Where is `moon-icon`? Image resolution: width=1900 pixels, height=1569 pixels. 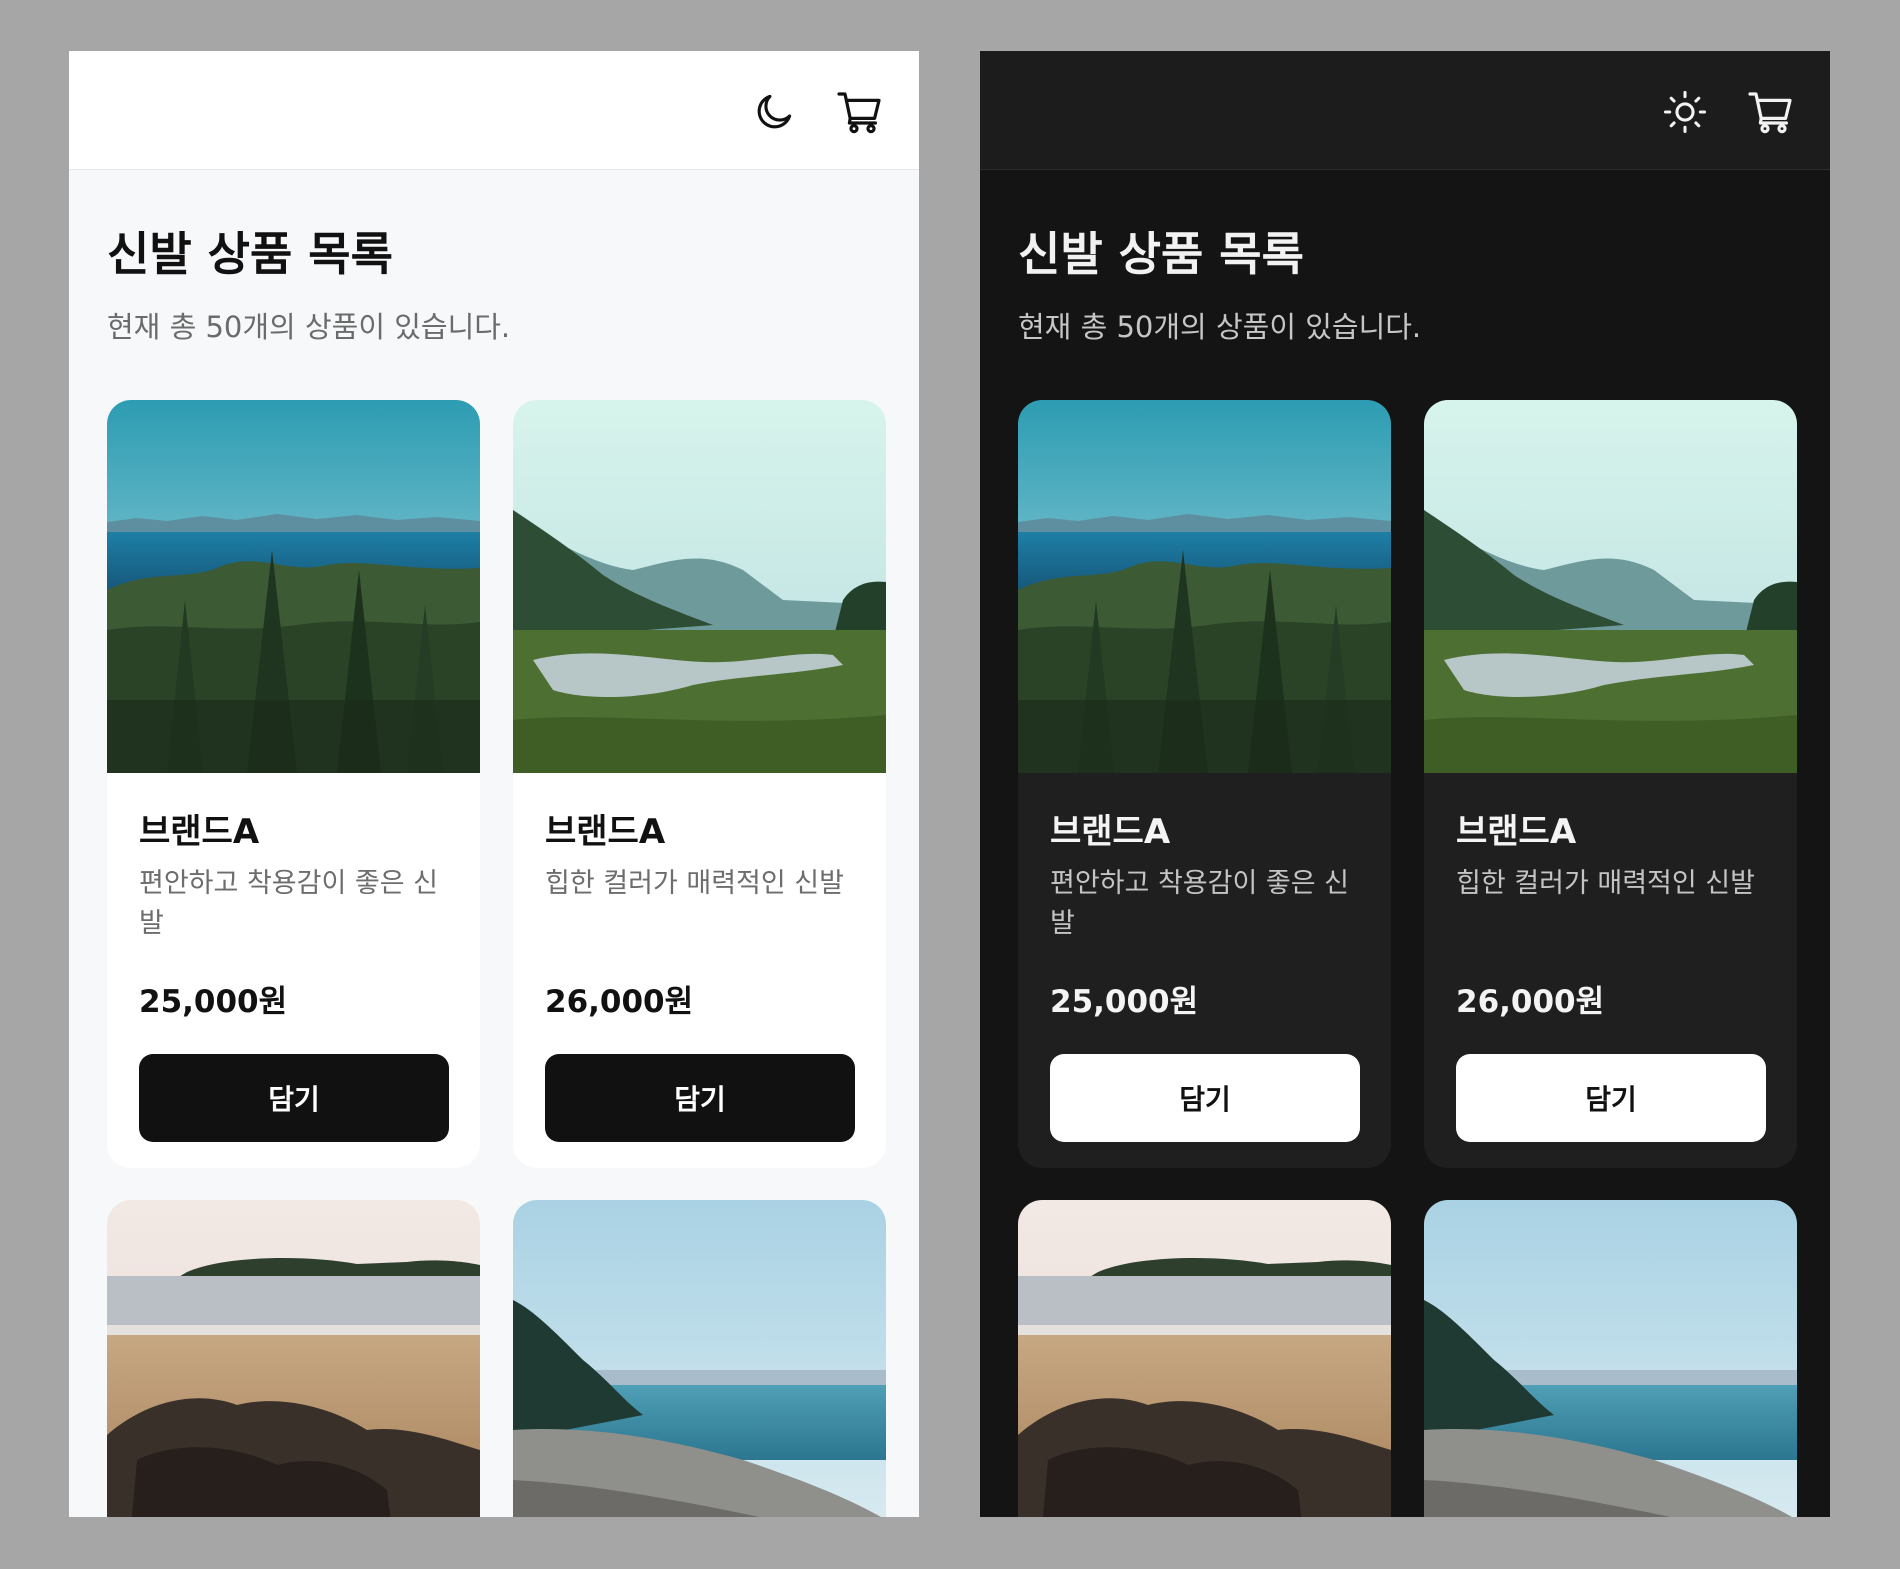 moon-icon is located at coordinates (774, 111).